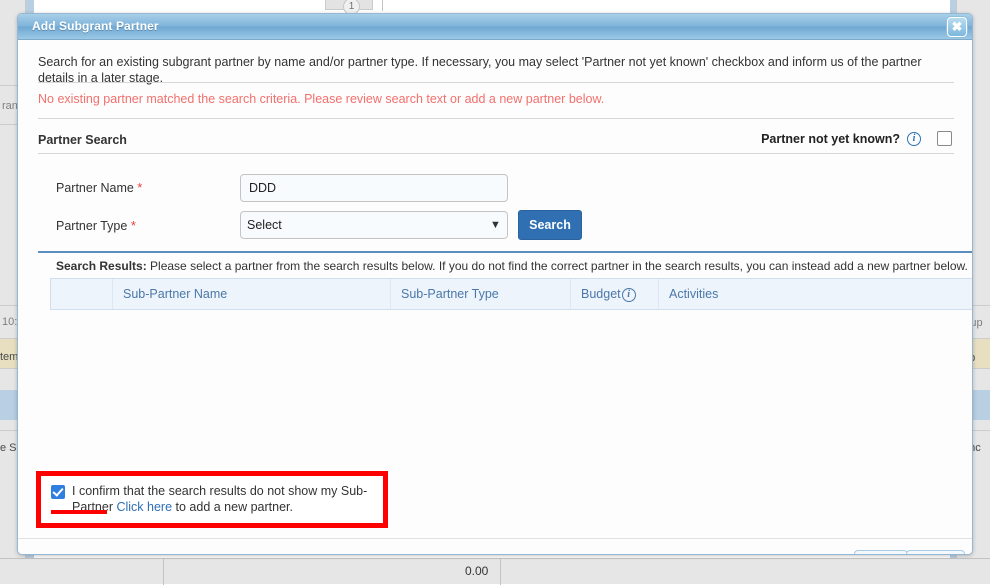 This screenshot has width=990, height=585. I want to click on partner-type-label-text: Partner Type, so click(91, 226).